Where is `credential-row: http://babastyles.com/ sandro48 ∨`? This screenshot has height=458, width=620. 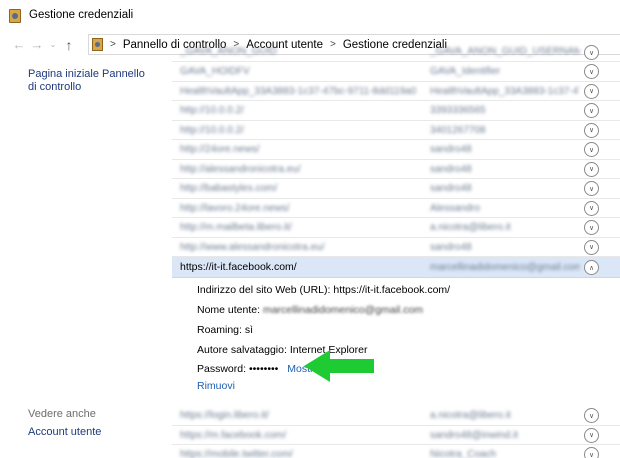
credential-row: http://babastyles.com/ sandro48 ∨ is located at coordinates (396, 189).